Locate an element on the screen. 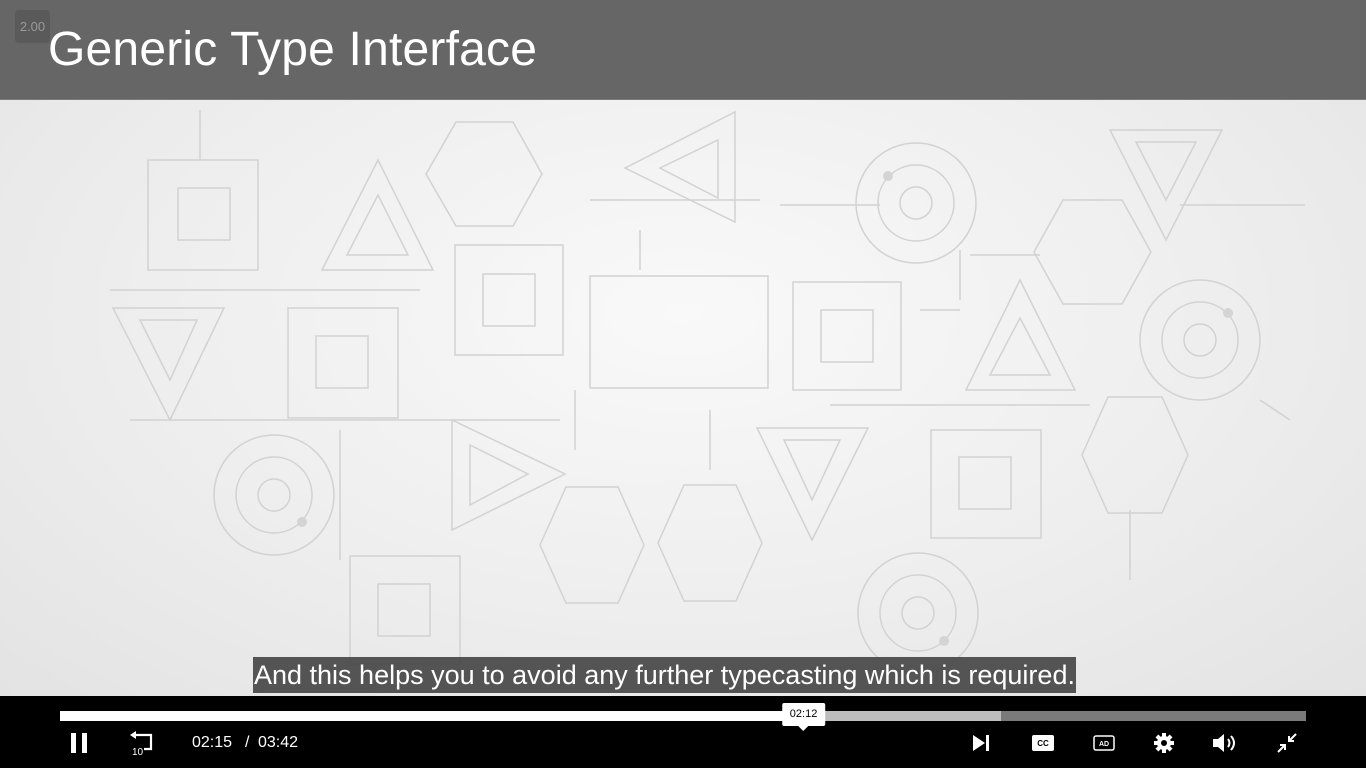 This screenshot has height=768, width=1366. replay-10-icon: 10 is located at coordinates (141, 744).